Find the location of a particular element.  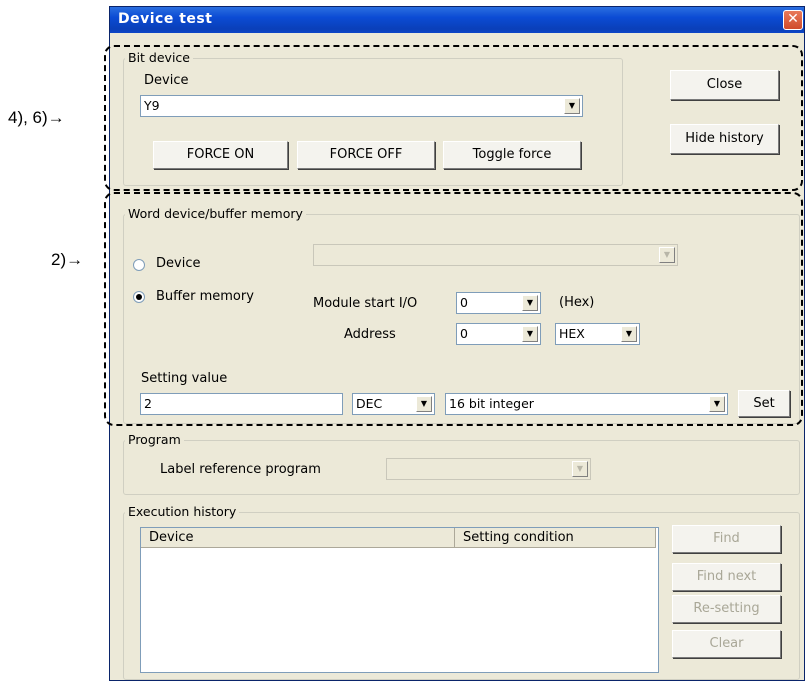

close-icon: ✕ is located at coordinates (793, 20).